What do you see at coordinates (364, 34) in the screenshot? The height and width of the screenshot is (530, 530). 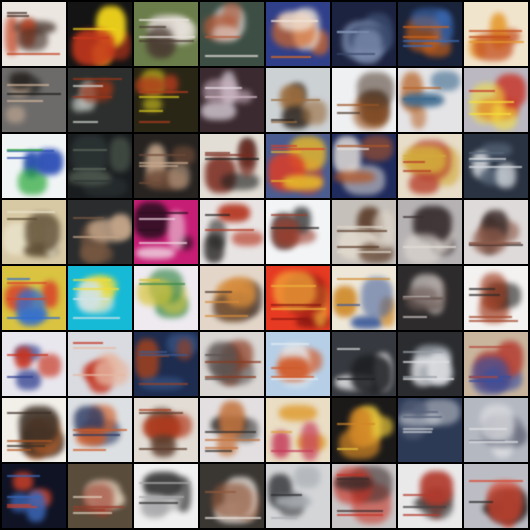 I see `sample-image-r1-c6` at bounding box center [364, 34].